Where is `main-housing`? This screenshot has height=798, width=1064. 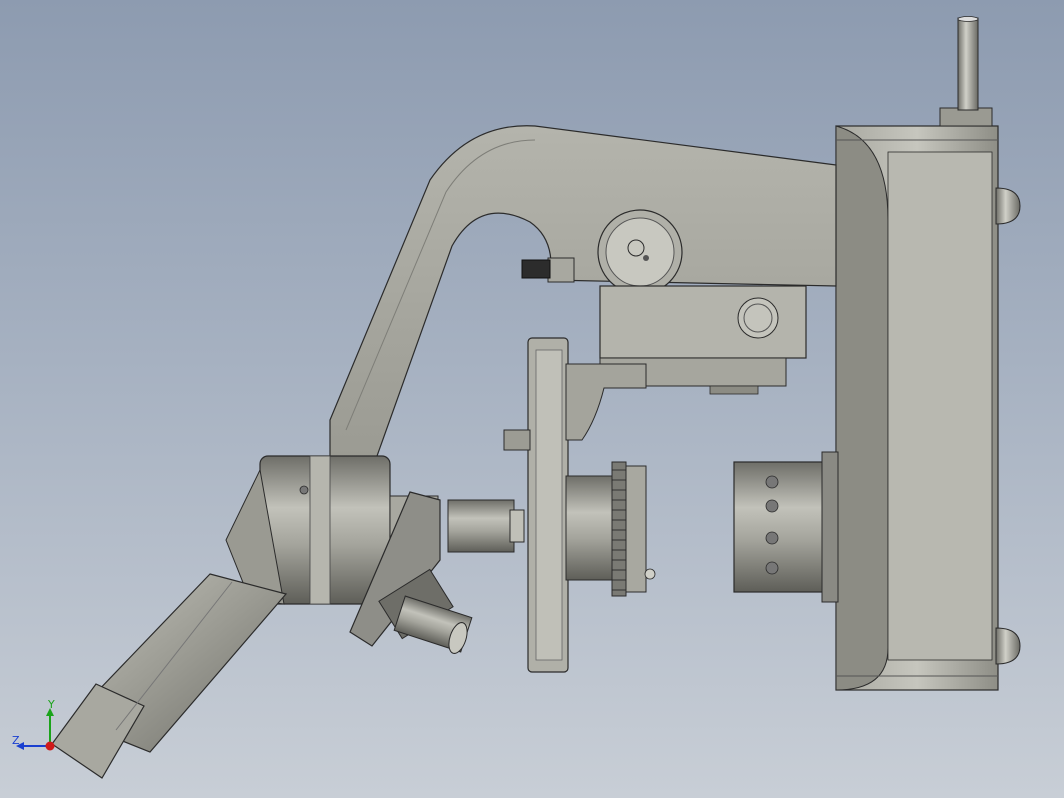 main-housing is located at coordinates (928, 353).